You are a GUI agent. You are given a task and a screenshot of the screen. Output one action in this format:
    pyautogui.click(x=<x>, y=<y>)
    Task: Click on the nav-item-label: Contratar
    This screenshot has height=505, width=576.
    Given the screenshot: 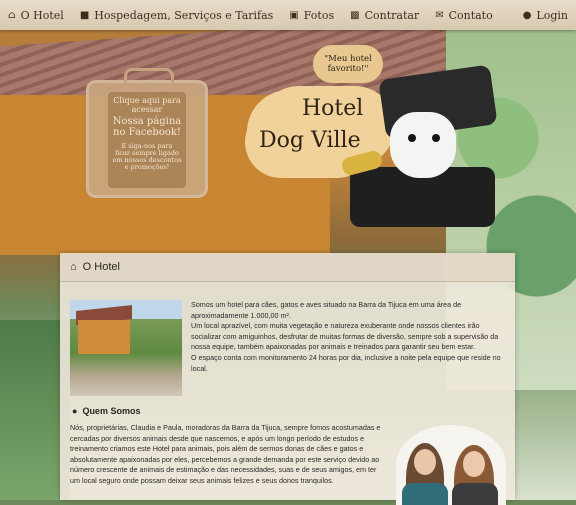 What is the action you would take?
    pyautogui.click(x=392, y=15)
    